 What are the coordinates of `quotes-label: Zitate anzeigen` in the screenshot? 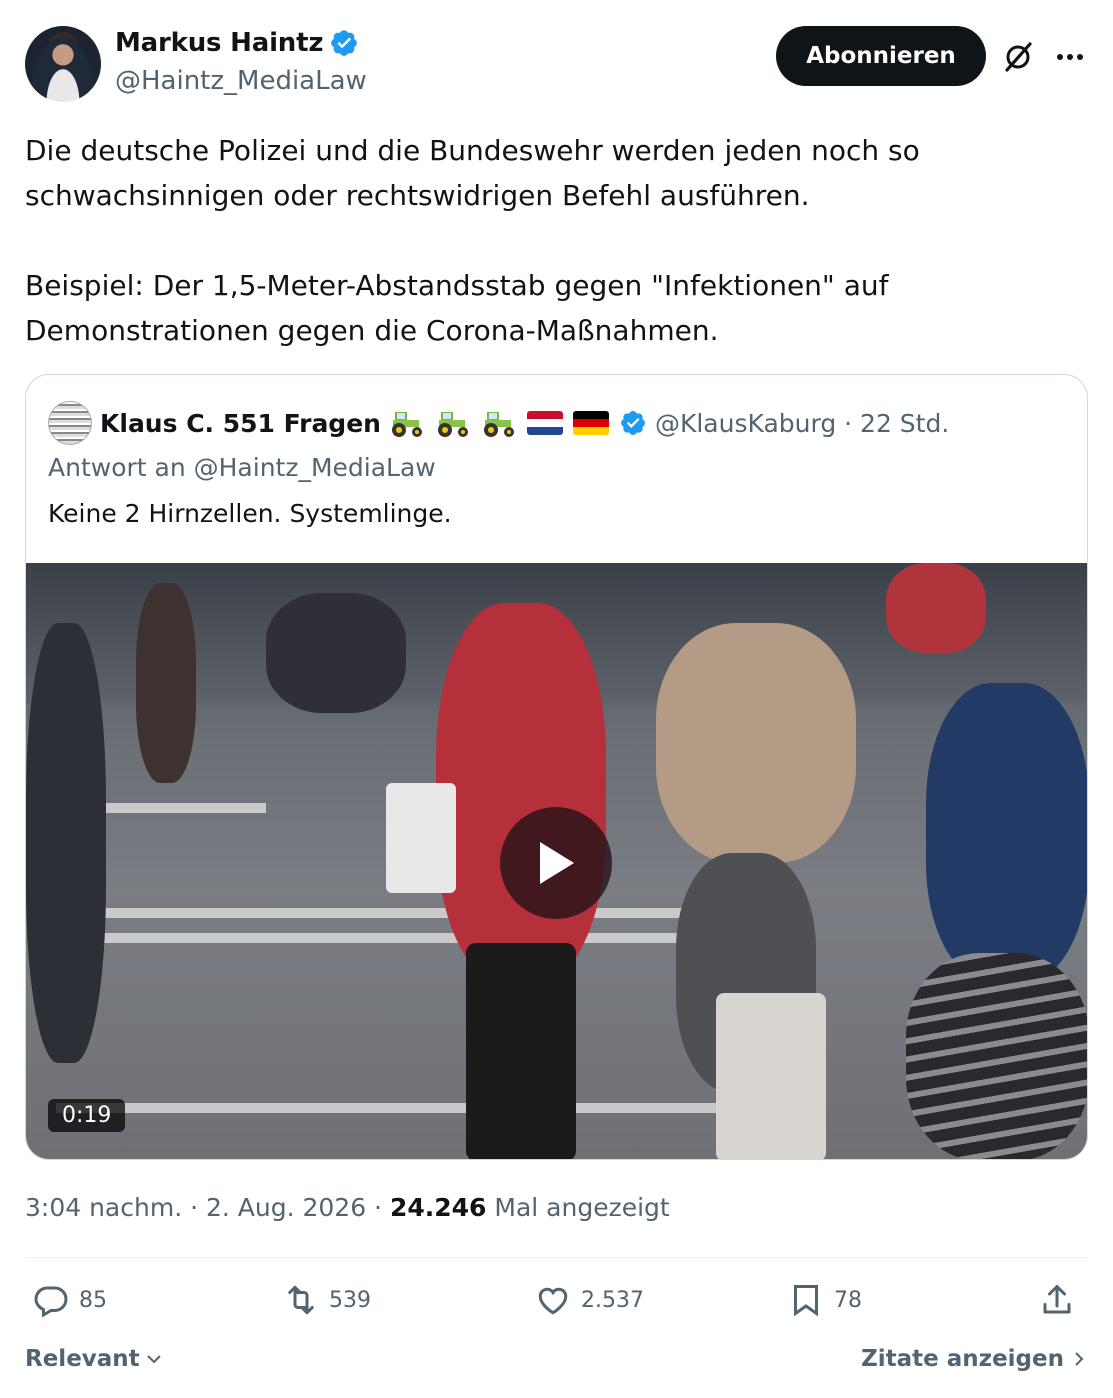 It's located at (962, 1359).